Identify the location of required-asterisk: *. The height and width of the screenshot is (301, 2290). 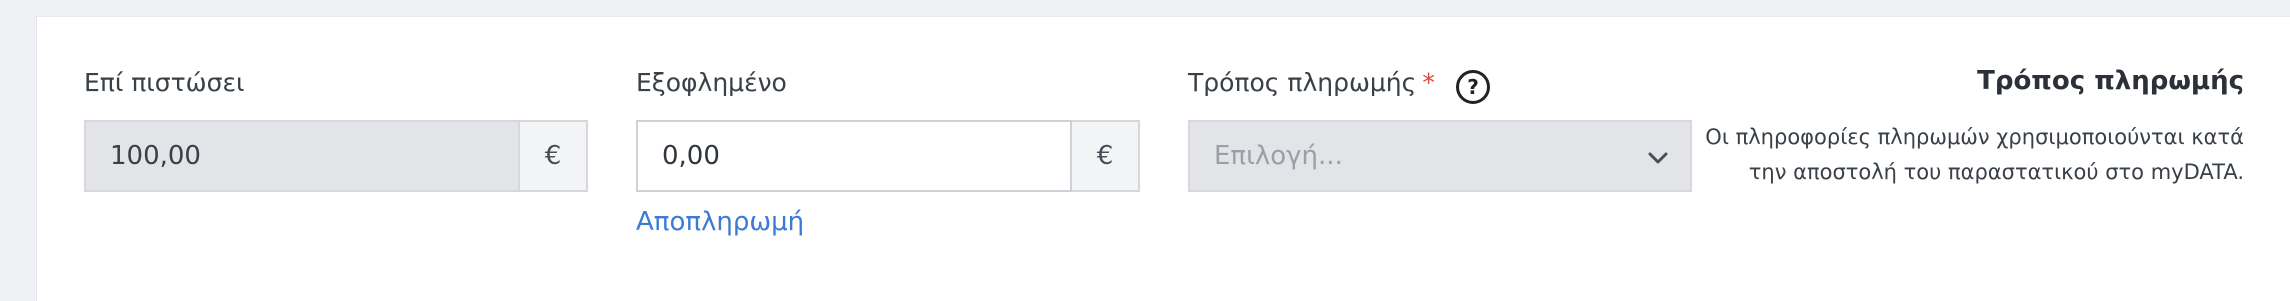
(1428, 82).